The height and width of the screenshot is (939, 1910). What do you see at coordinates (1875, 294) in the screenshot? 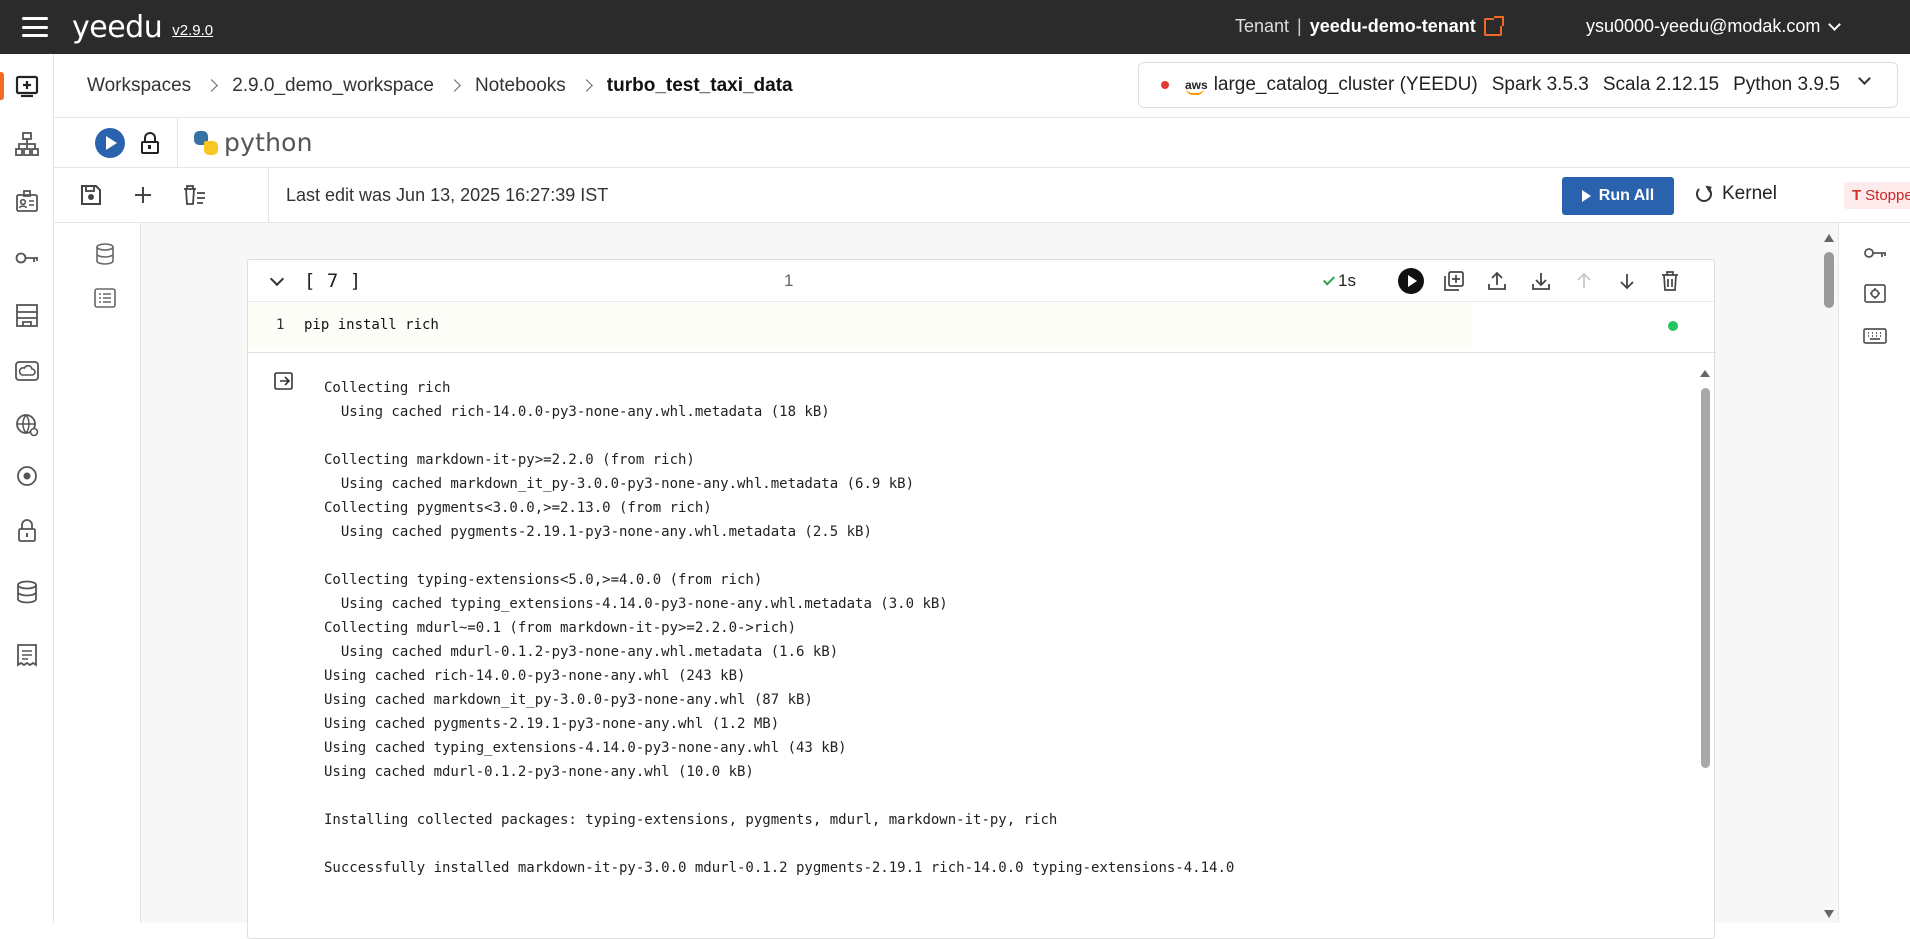
I see `settings-button` at bounding box center [1875, 294].